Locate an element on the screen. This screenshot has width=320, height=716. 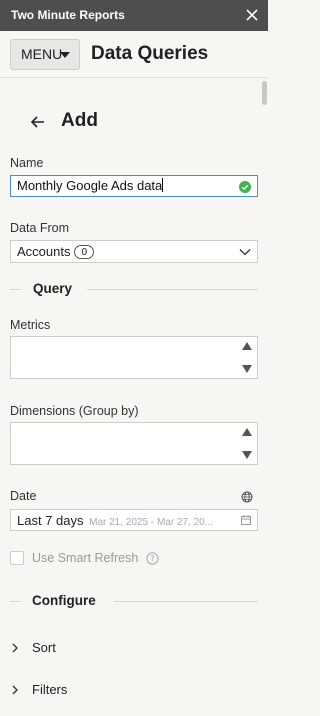
smart-refresh-checkbox is located at coordinates (17, 558).